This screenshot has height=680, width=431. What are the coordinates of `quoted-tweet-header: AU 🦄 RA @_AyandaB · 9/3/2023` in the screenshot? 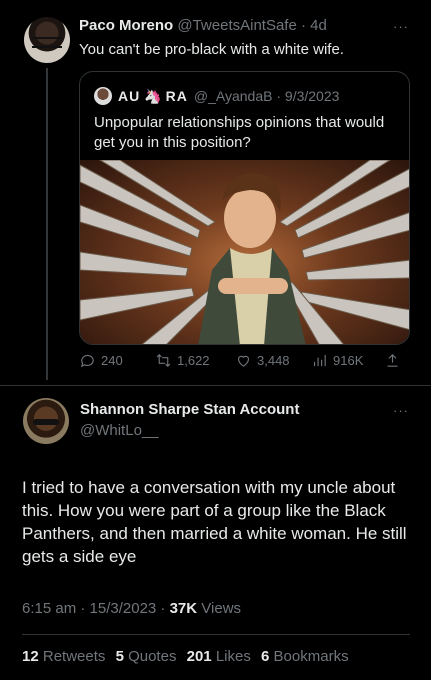 It's located at (216, 96).